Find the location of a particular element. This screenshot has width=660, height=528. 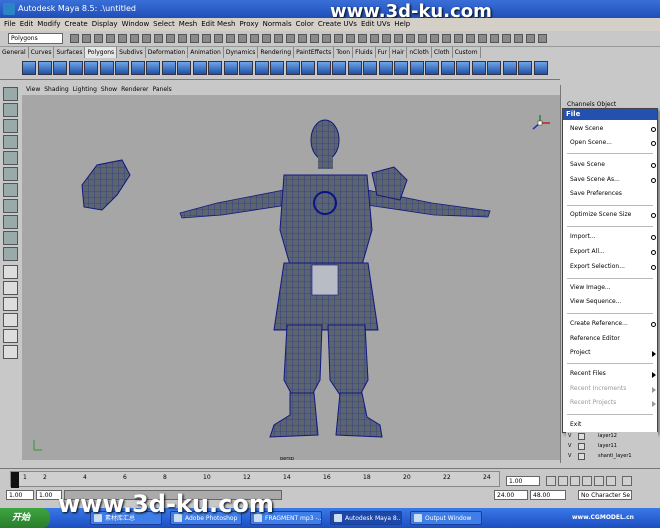

play-forward-button is located at coordinates (587, 481).